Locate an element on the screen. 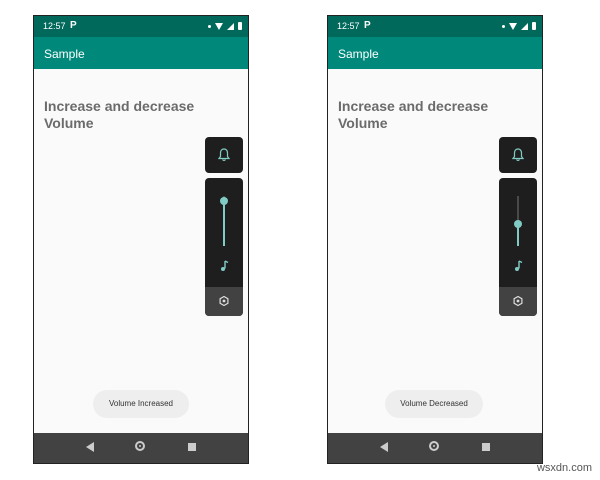 This screenshot has height=480, width=600. watermark: wsxdn.com is located at coordinates (564, 468).